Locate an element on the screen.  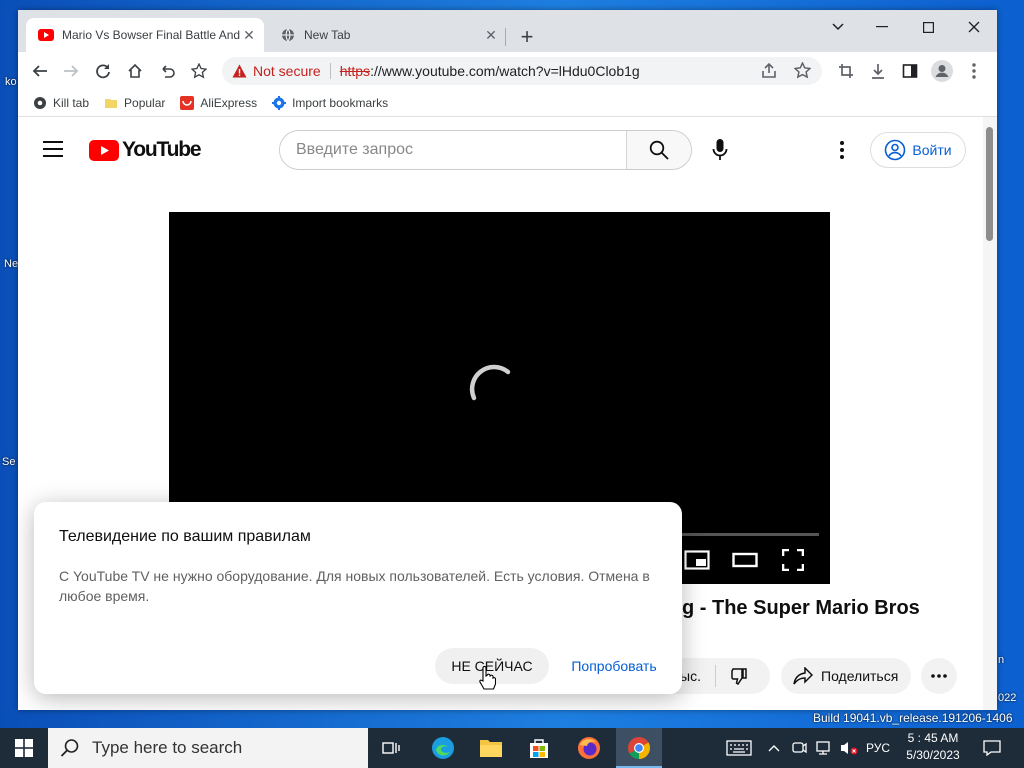
task-view-icon is located at coordinates (391, 748).